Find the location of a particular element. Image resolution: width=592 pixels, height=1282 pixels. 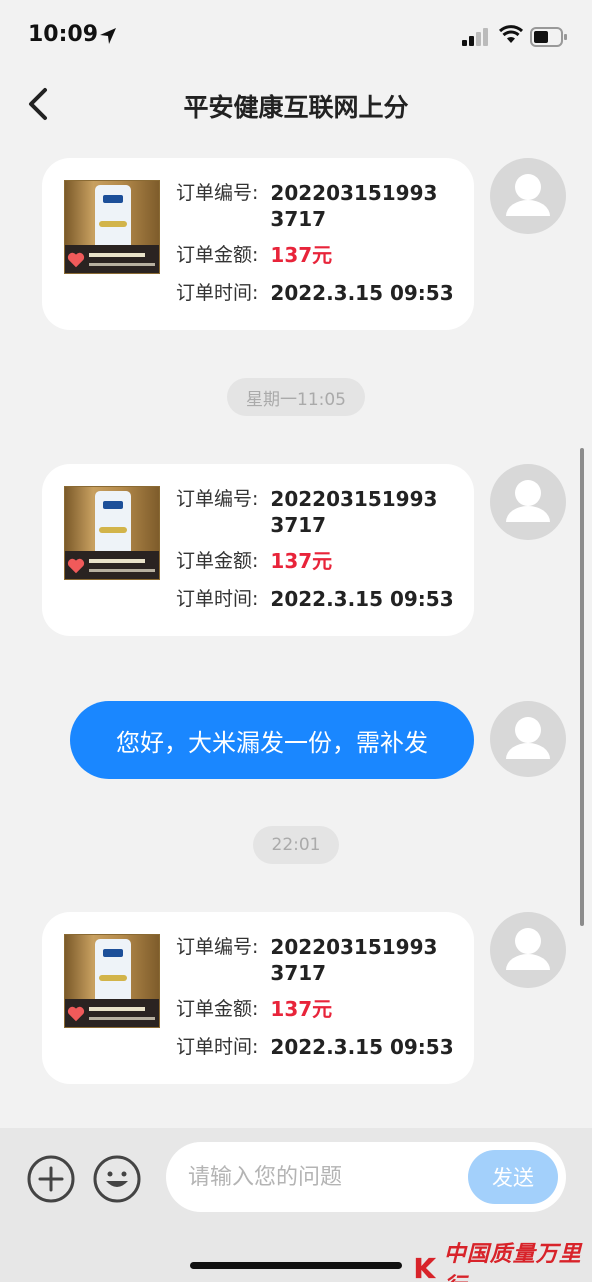

home-indicator is located at coordinates (296, 1265).